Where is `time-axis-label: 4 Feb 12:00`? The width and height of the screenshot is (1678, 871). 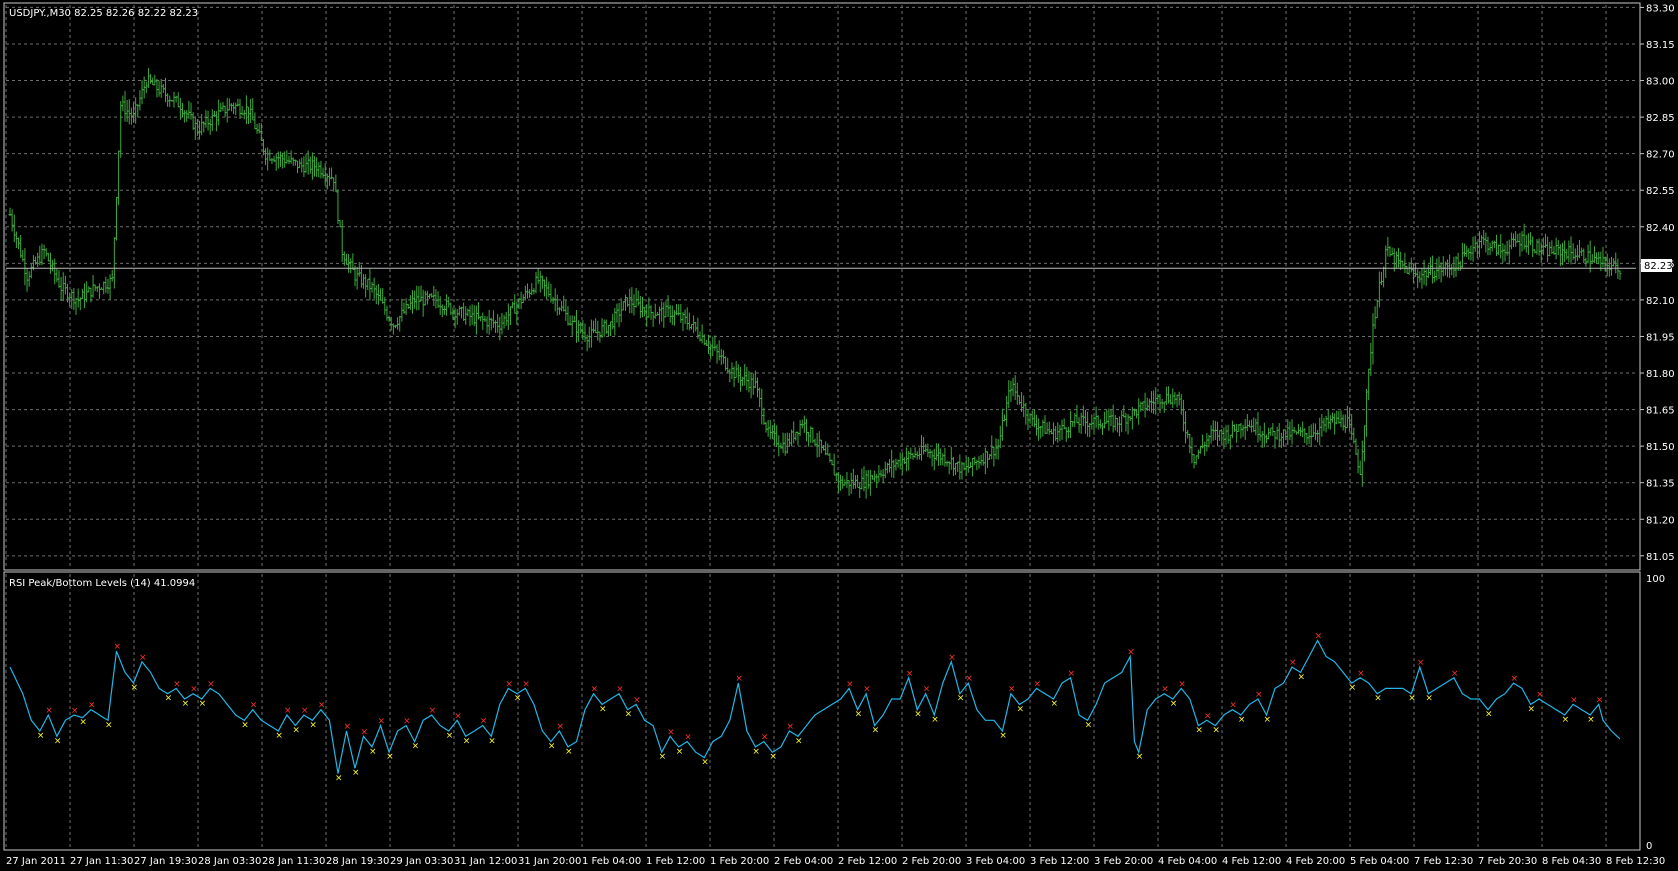 time-axis-label: 4 Feb 12:00 is located at coordinates (1251, 861).